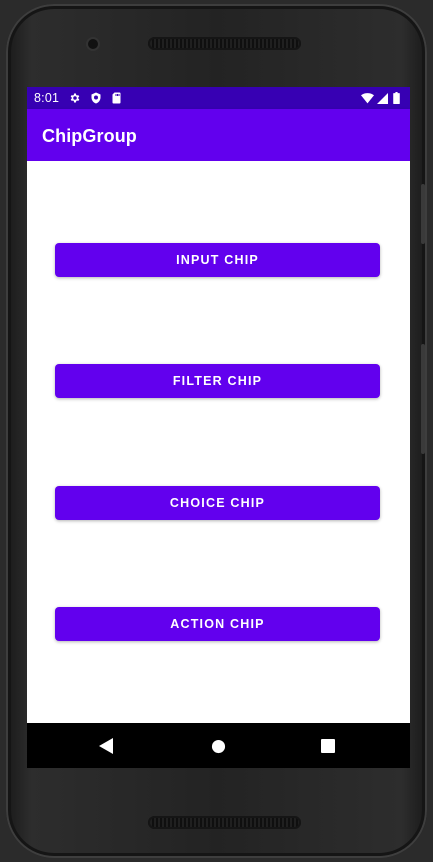 This screenshot has width=433, height=862. Describe the element at coordinates (367, 98) in the screenshot. I see `wifi-icon` at that location.